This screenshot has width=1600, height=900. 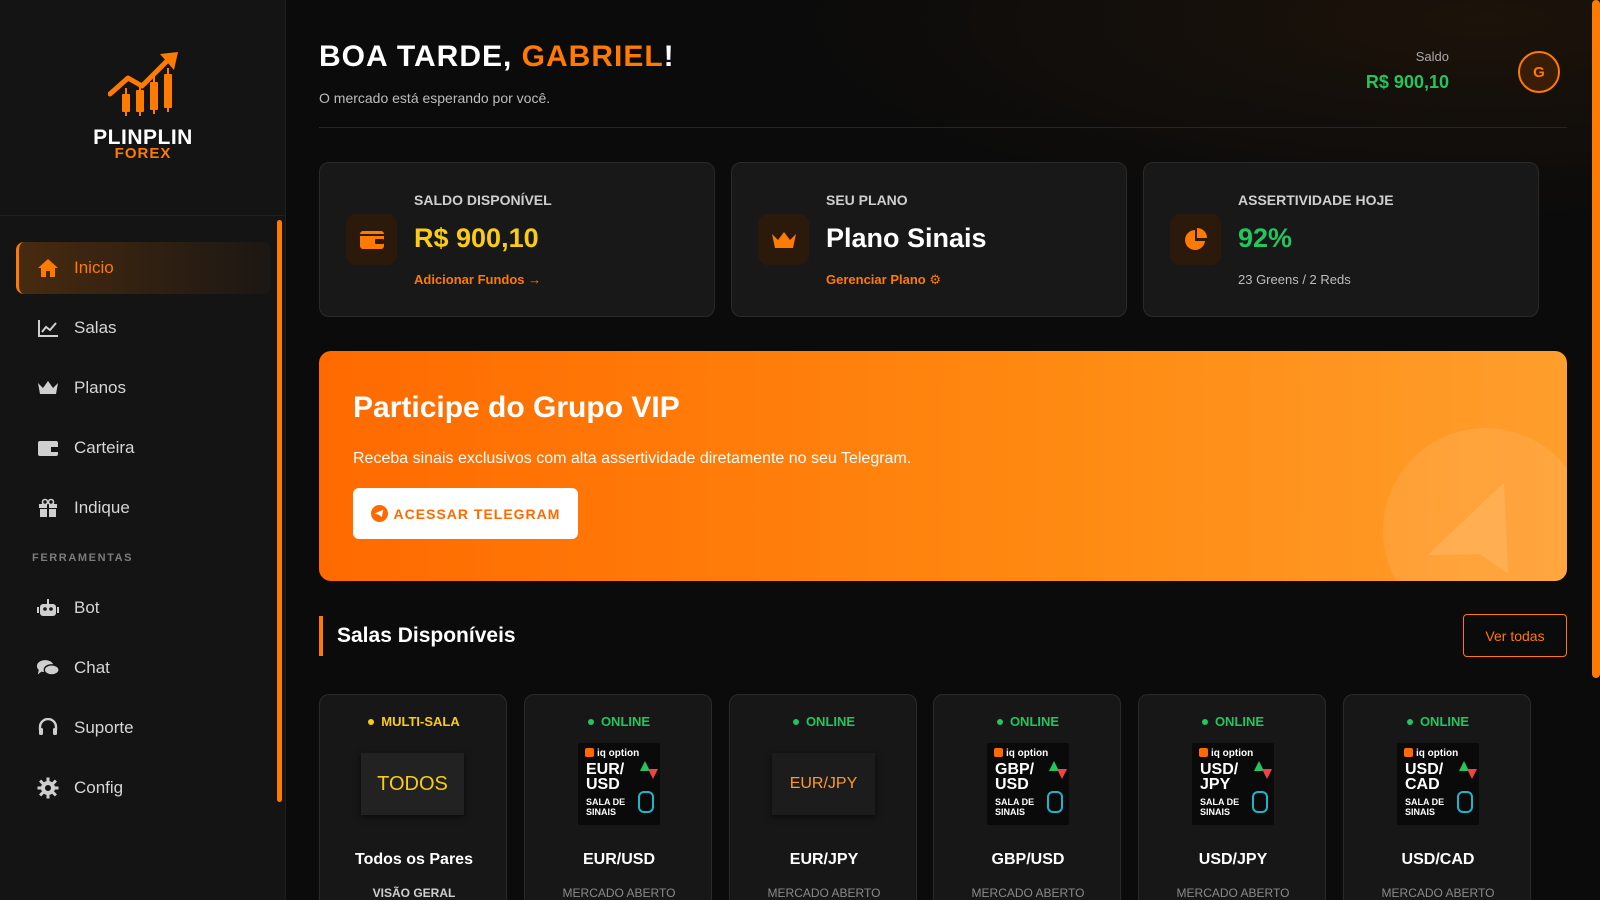 I want to click on sidebar-section-title: FERRAMENTAS, so click(x=83, y=558).